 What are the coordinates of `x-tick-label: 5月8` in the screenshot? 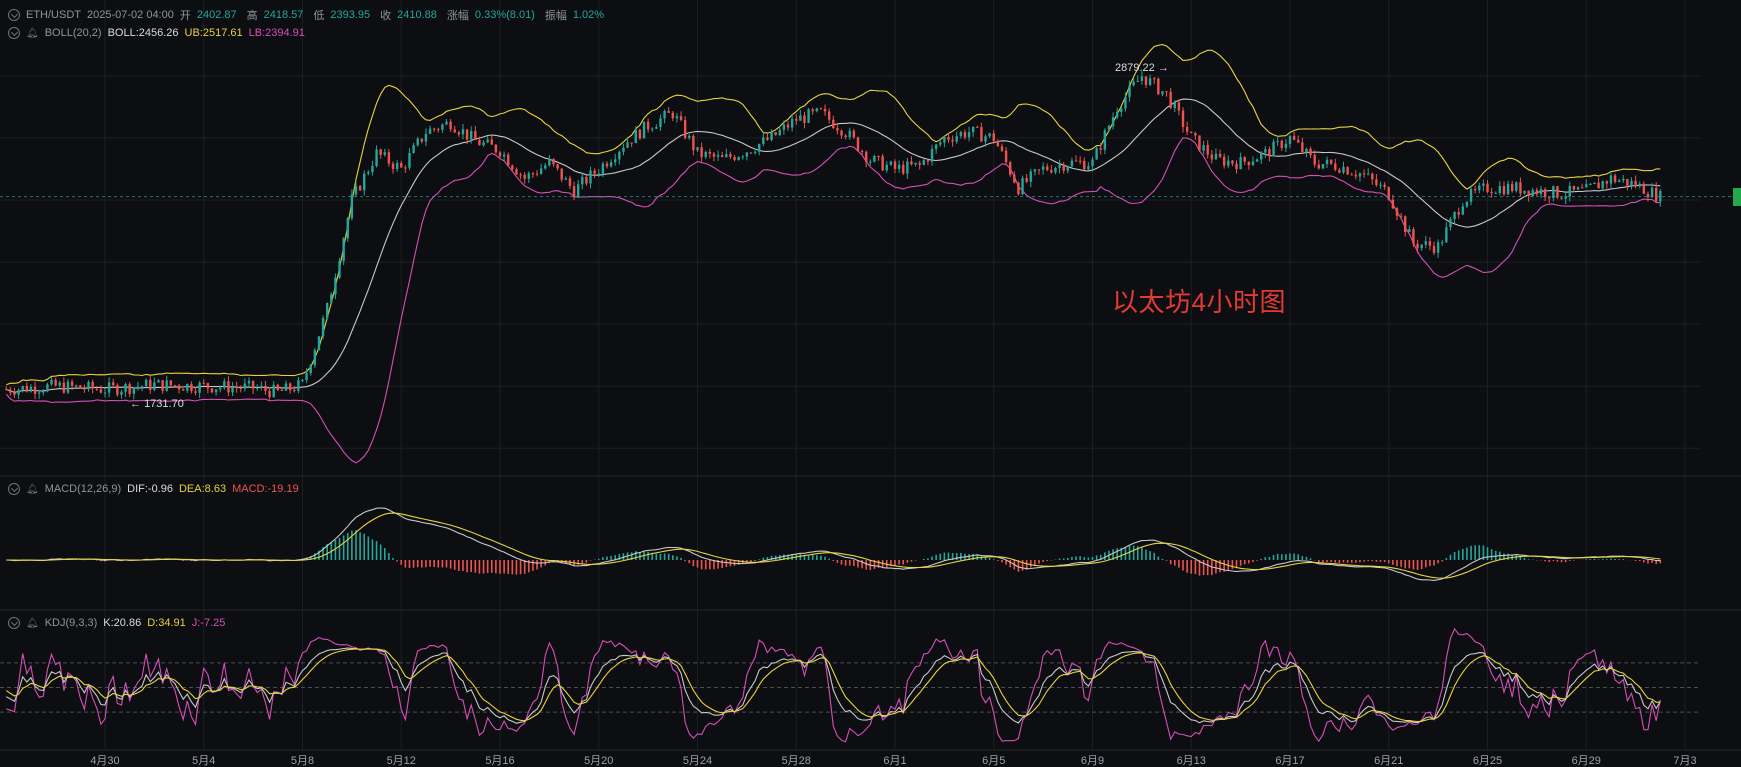 It's located at (302, 761).